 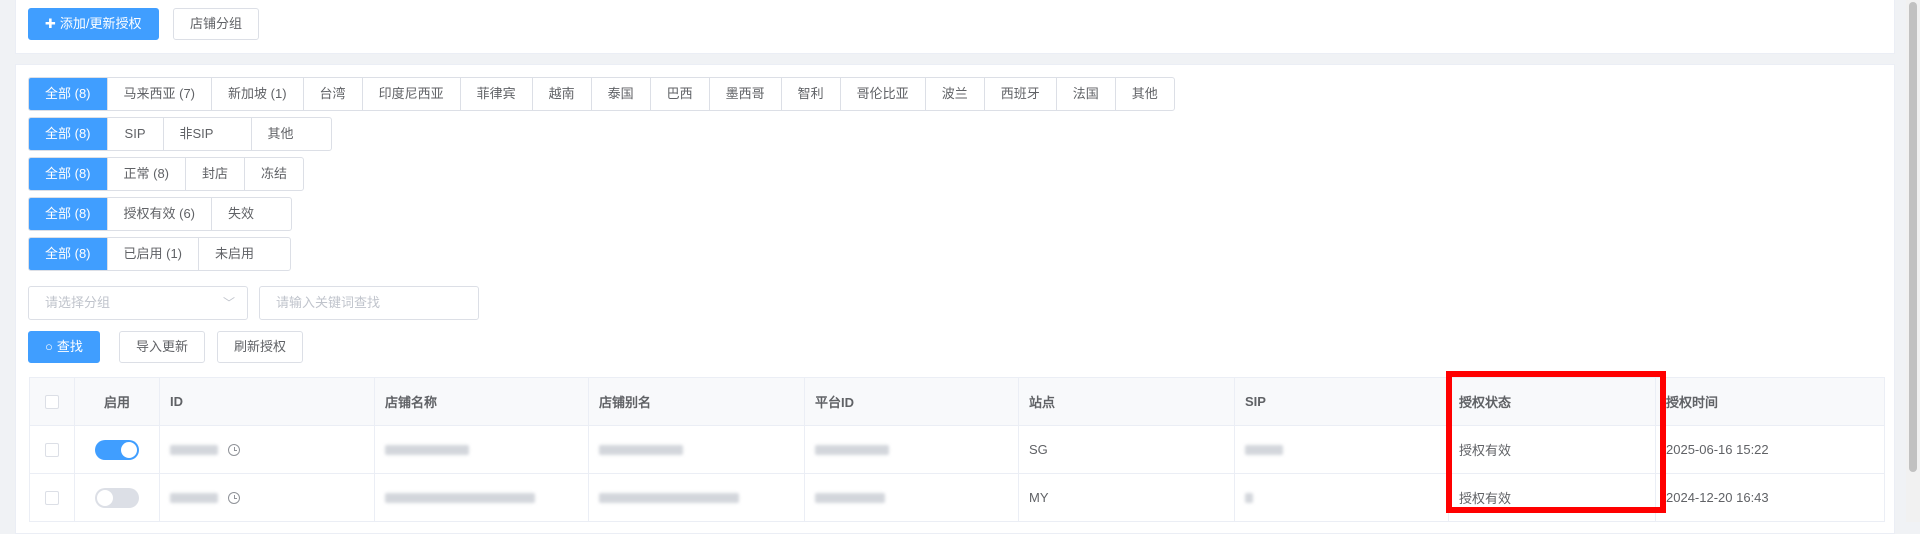 What do you see at coordinates (257, 94) in the screenshot?
I see `region-singapore: 新加坡 (1)` at bounding box center [257, 94].